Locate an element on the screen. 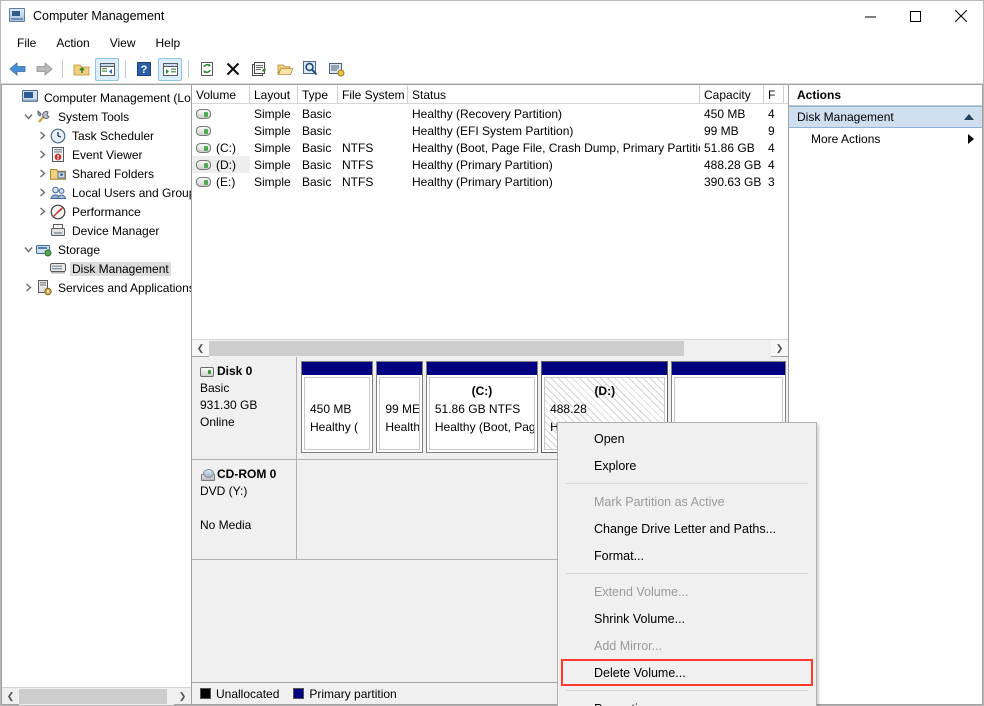  volume-list-horizontal-scrollbar: ❮ ❯ is located at coordinates (490, 348).